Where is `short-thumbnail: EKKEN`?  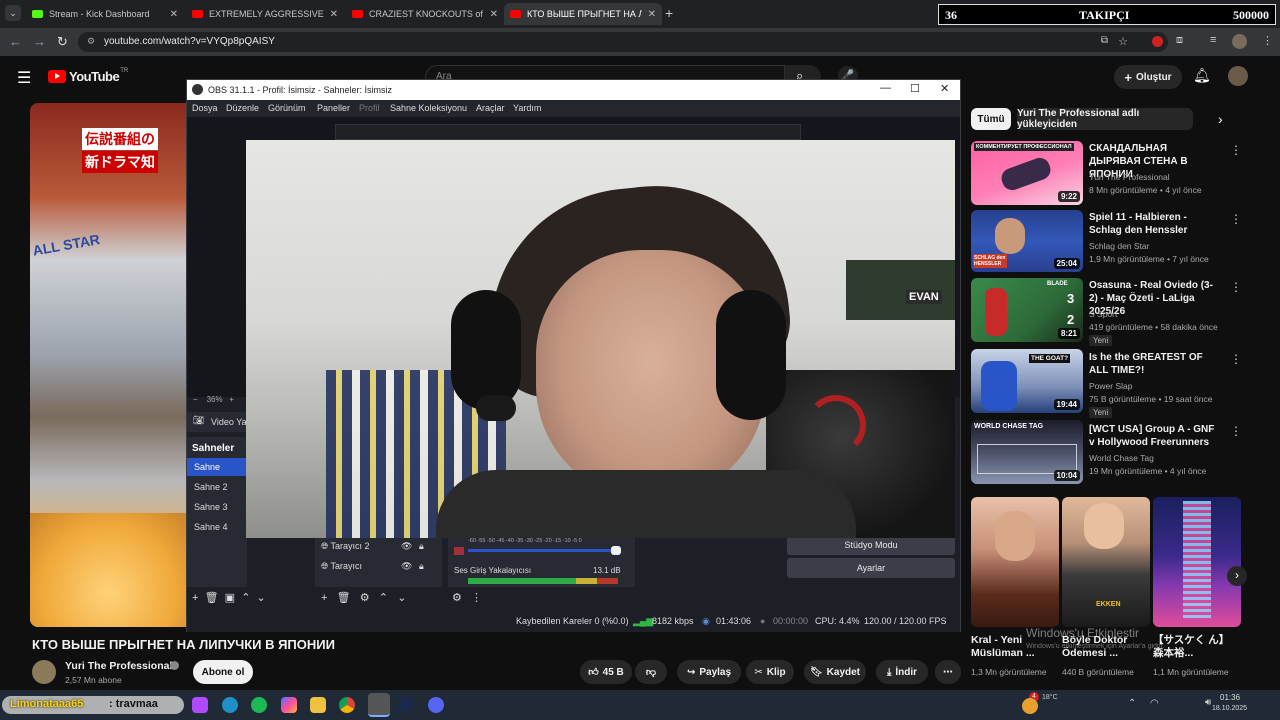
short-thumbnail: EKKEN is located at coordinates (1106, 562).